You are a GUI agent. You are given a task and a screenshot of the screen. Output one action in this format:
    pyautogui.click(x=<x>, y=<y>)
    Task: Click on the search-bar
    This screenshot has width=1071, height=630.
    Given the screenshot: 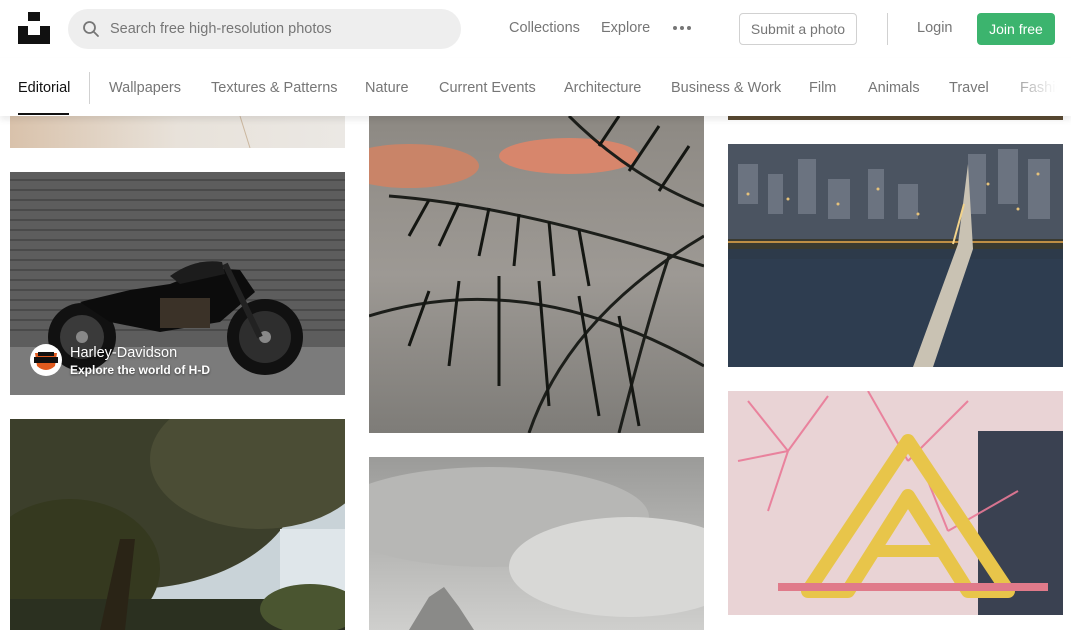 What is the action you would take?
    pyautogui.click(x=264, y=29)
    